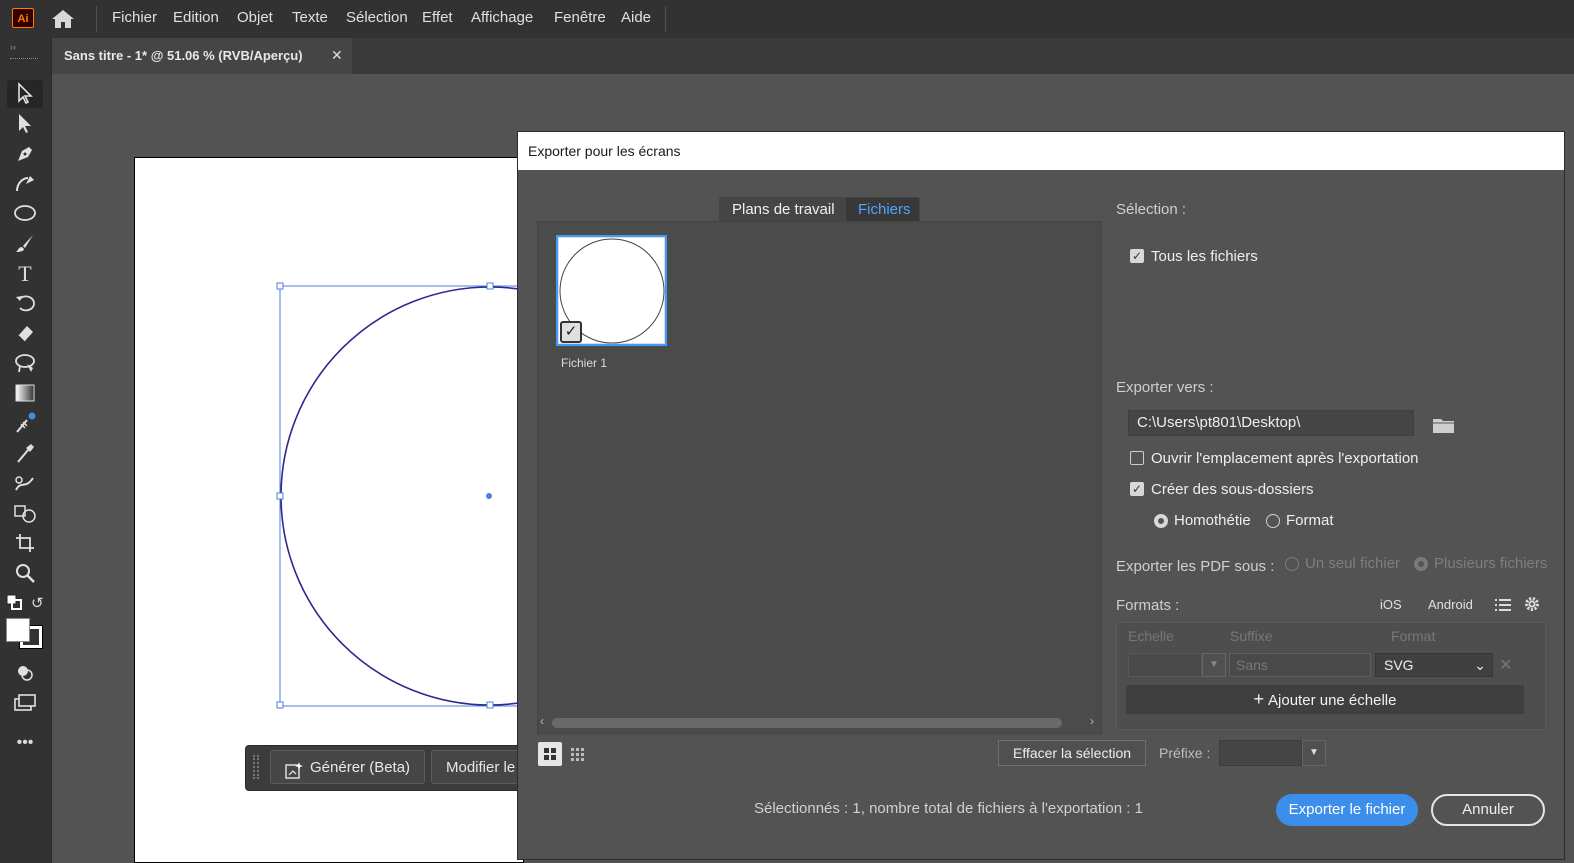 The height and width of the screenshot is (863, 1574). What do you see at coordinates (1148, 605) in the screenshot?
I see `formats-label: Formats :` at bounding box center [1148, 605].